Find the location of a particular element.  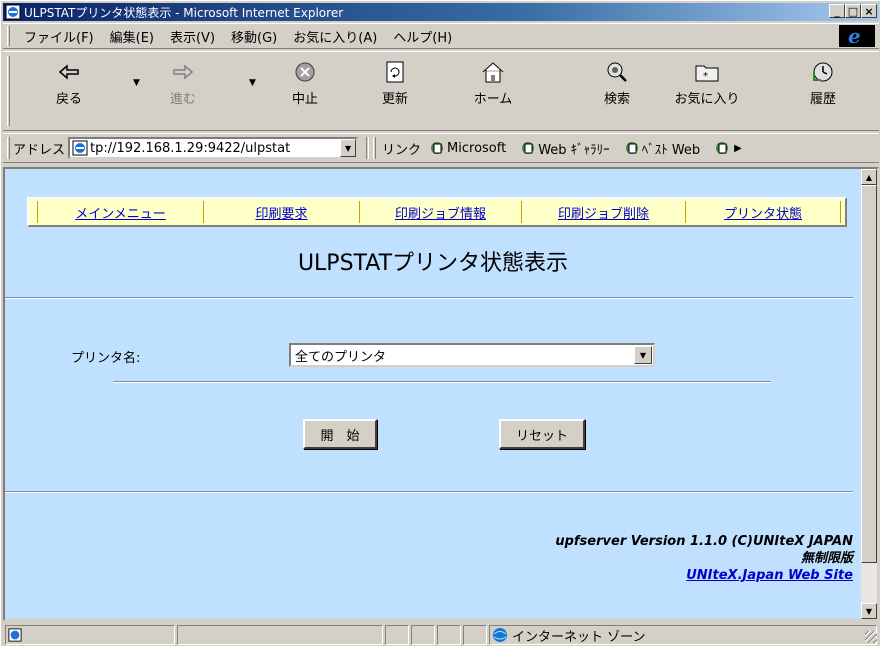

menu-edit: 編集(E) is located at coordinates (132, 36).